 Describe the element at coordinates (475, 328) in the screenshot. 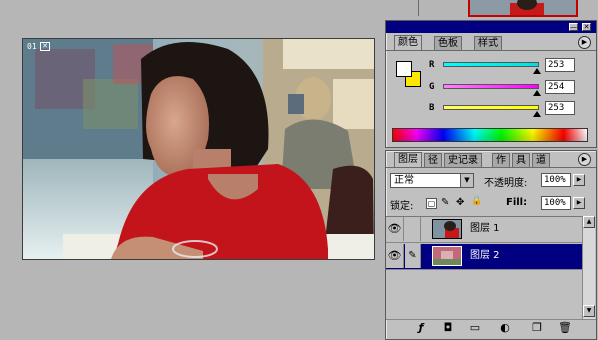

I see `new-set-icon: ▭` at that location.